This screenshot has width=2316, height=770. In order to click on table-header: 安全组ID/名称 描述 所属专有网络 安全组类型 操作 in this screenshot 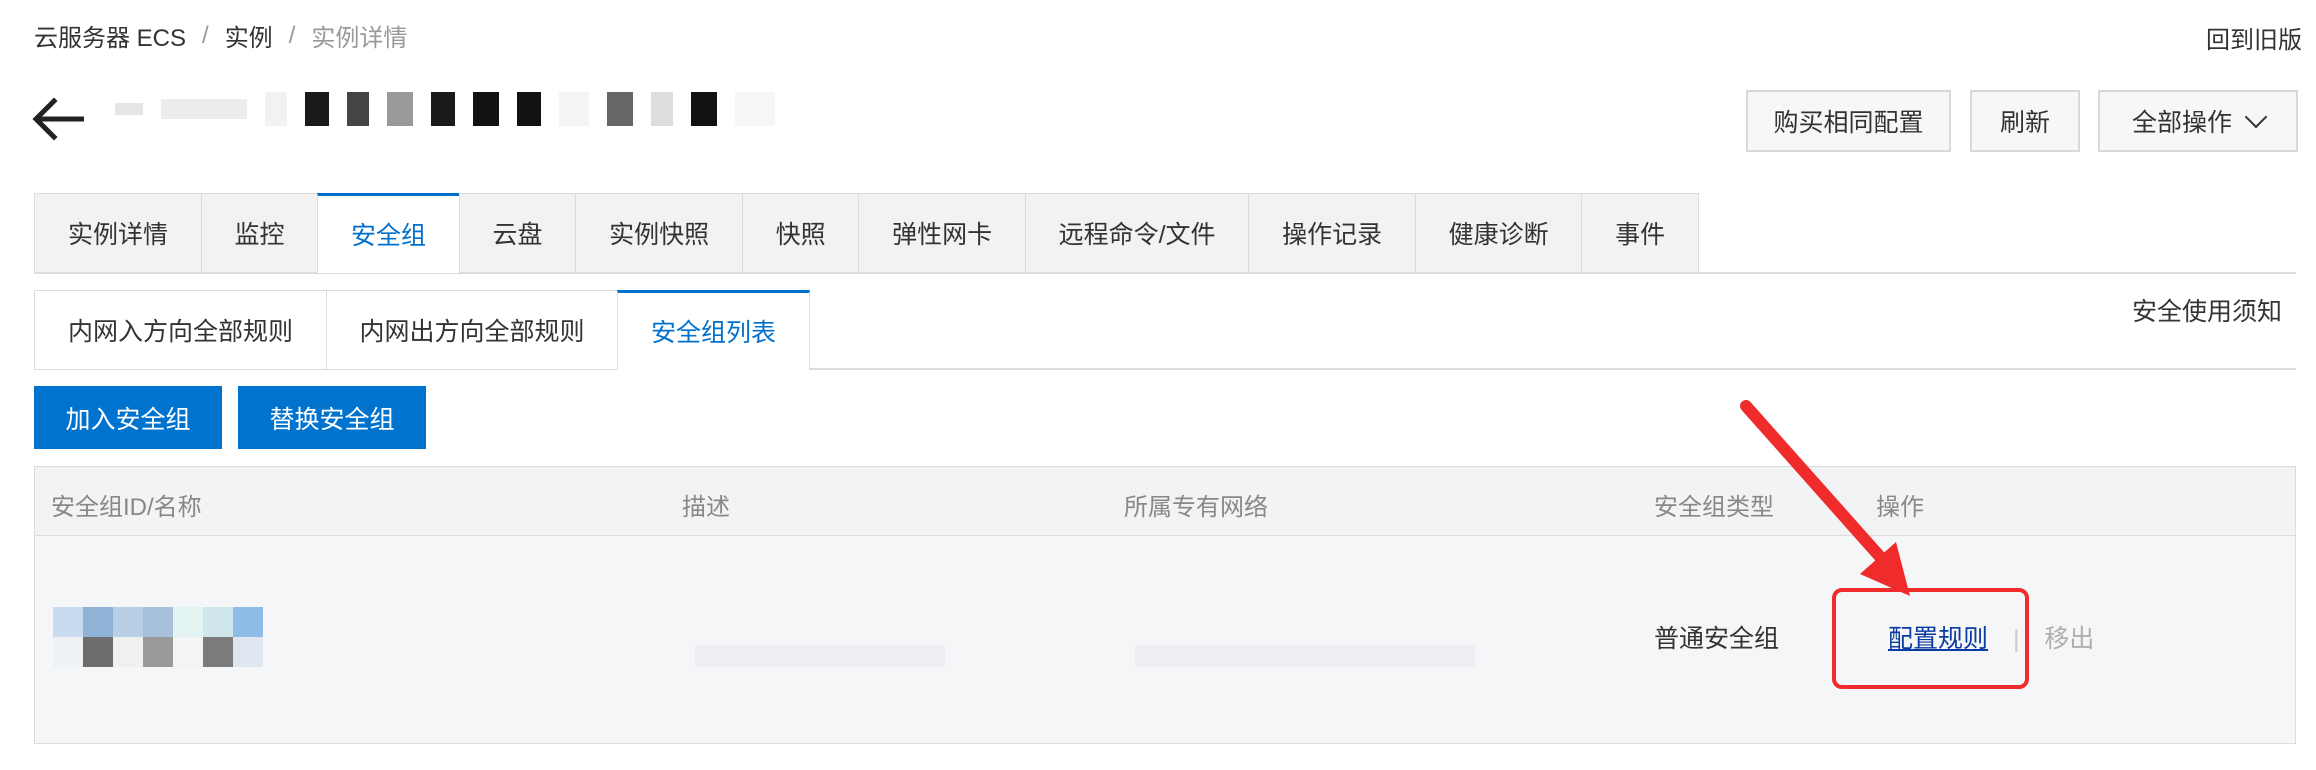, I will do `click(1165, 501)`.